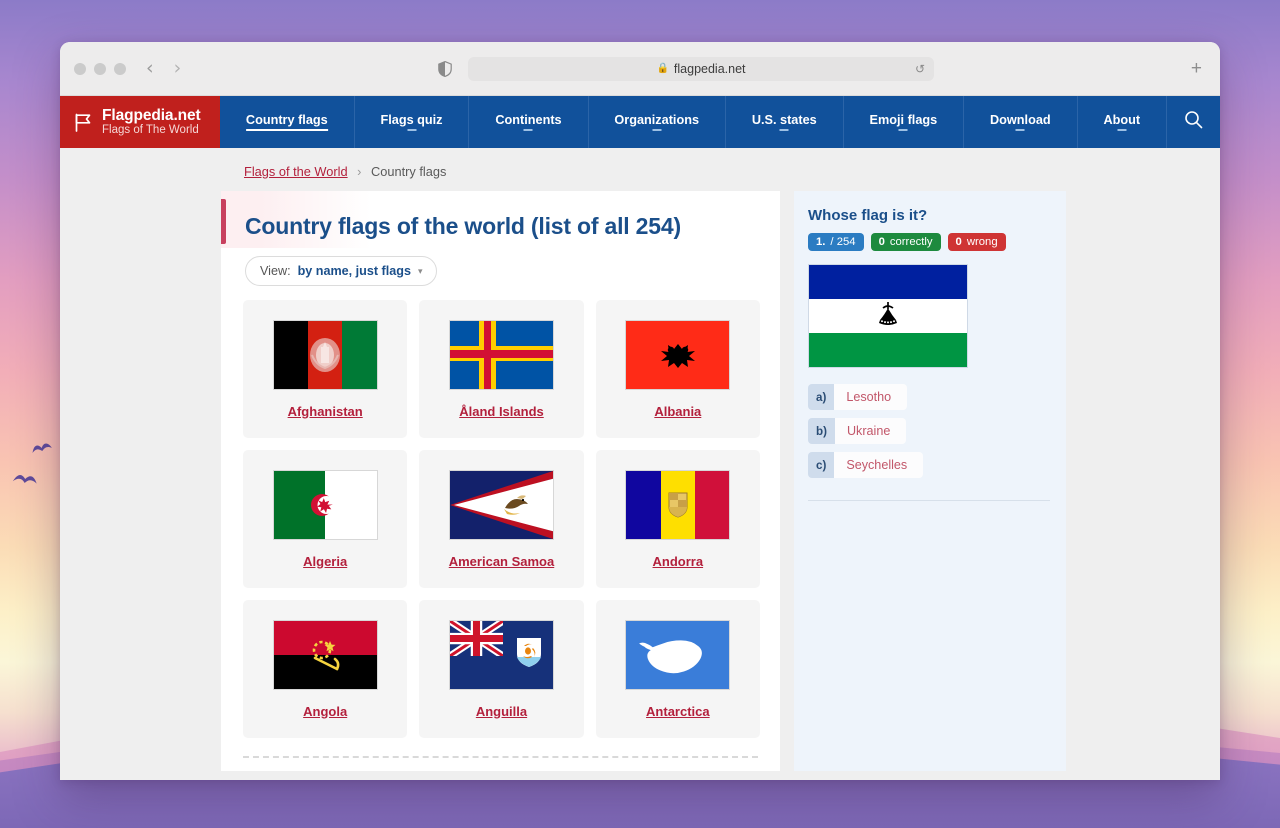  Describe the element at coordinates (881, 242) in the screenshot. I see `quiz-correct-number: 0` at that location.